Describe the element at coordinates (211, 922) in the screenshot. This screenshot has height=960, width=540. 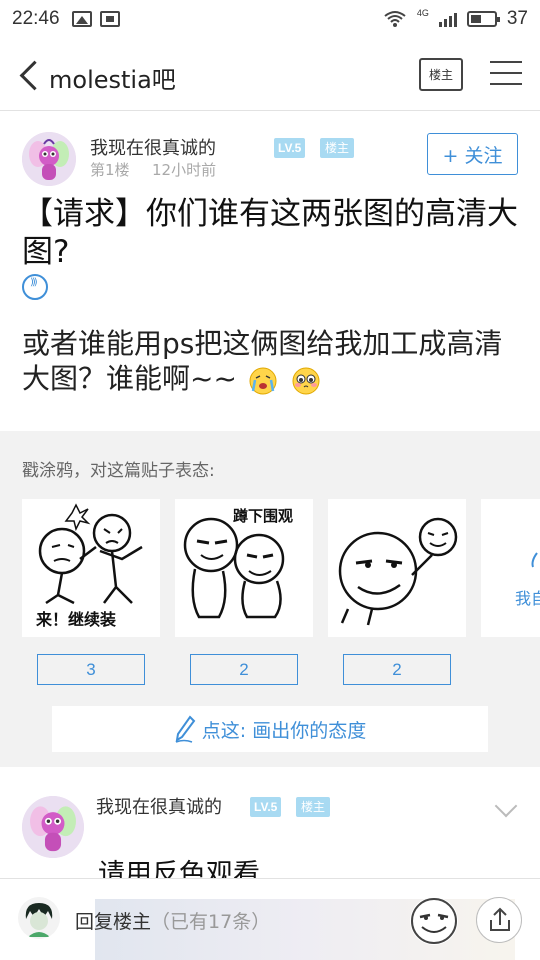
I see `reply-count: （已有17条）` at that location.